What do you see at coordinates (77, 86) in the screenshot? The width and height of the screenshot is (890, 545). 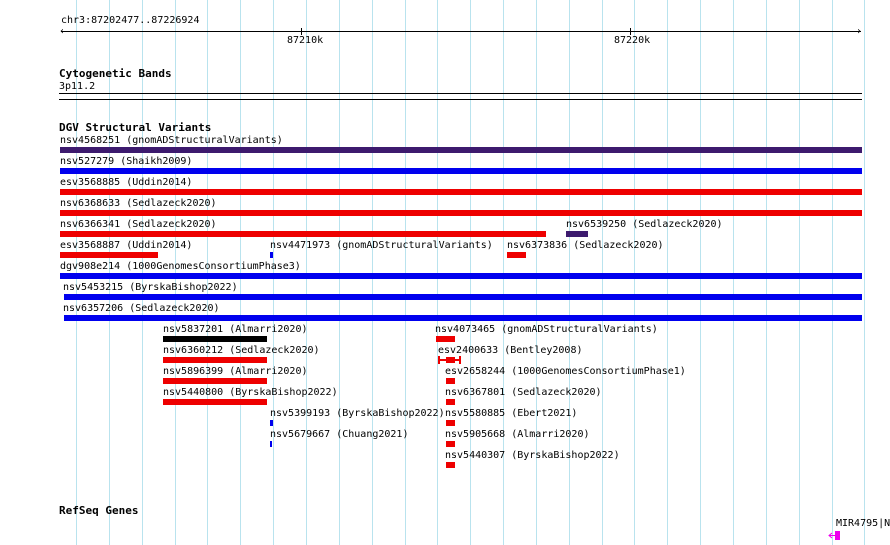 I see `cytoband-label: 3p11.2` at bounding box center [77, 86].